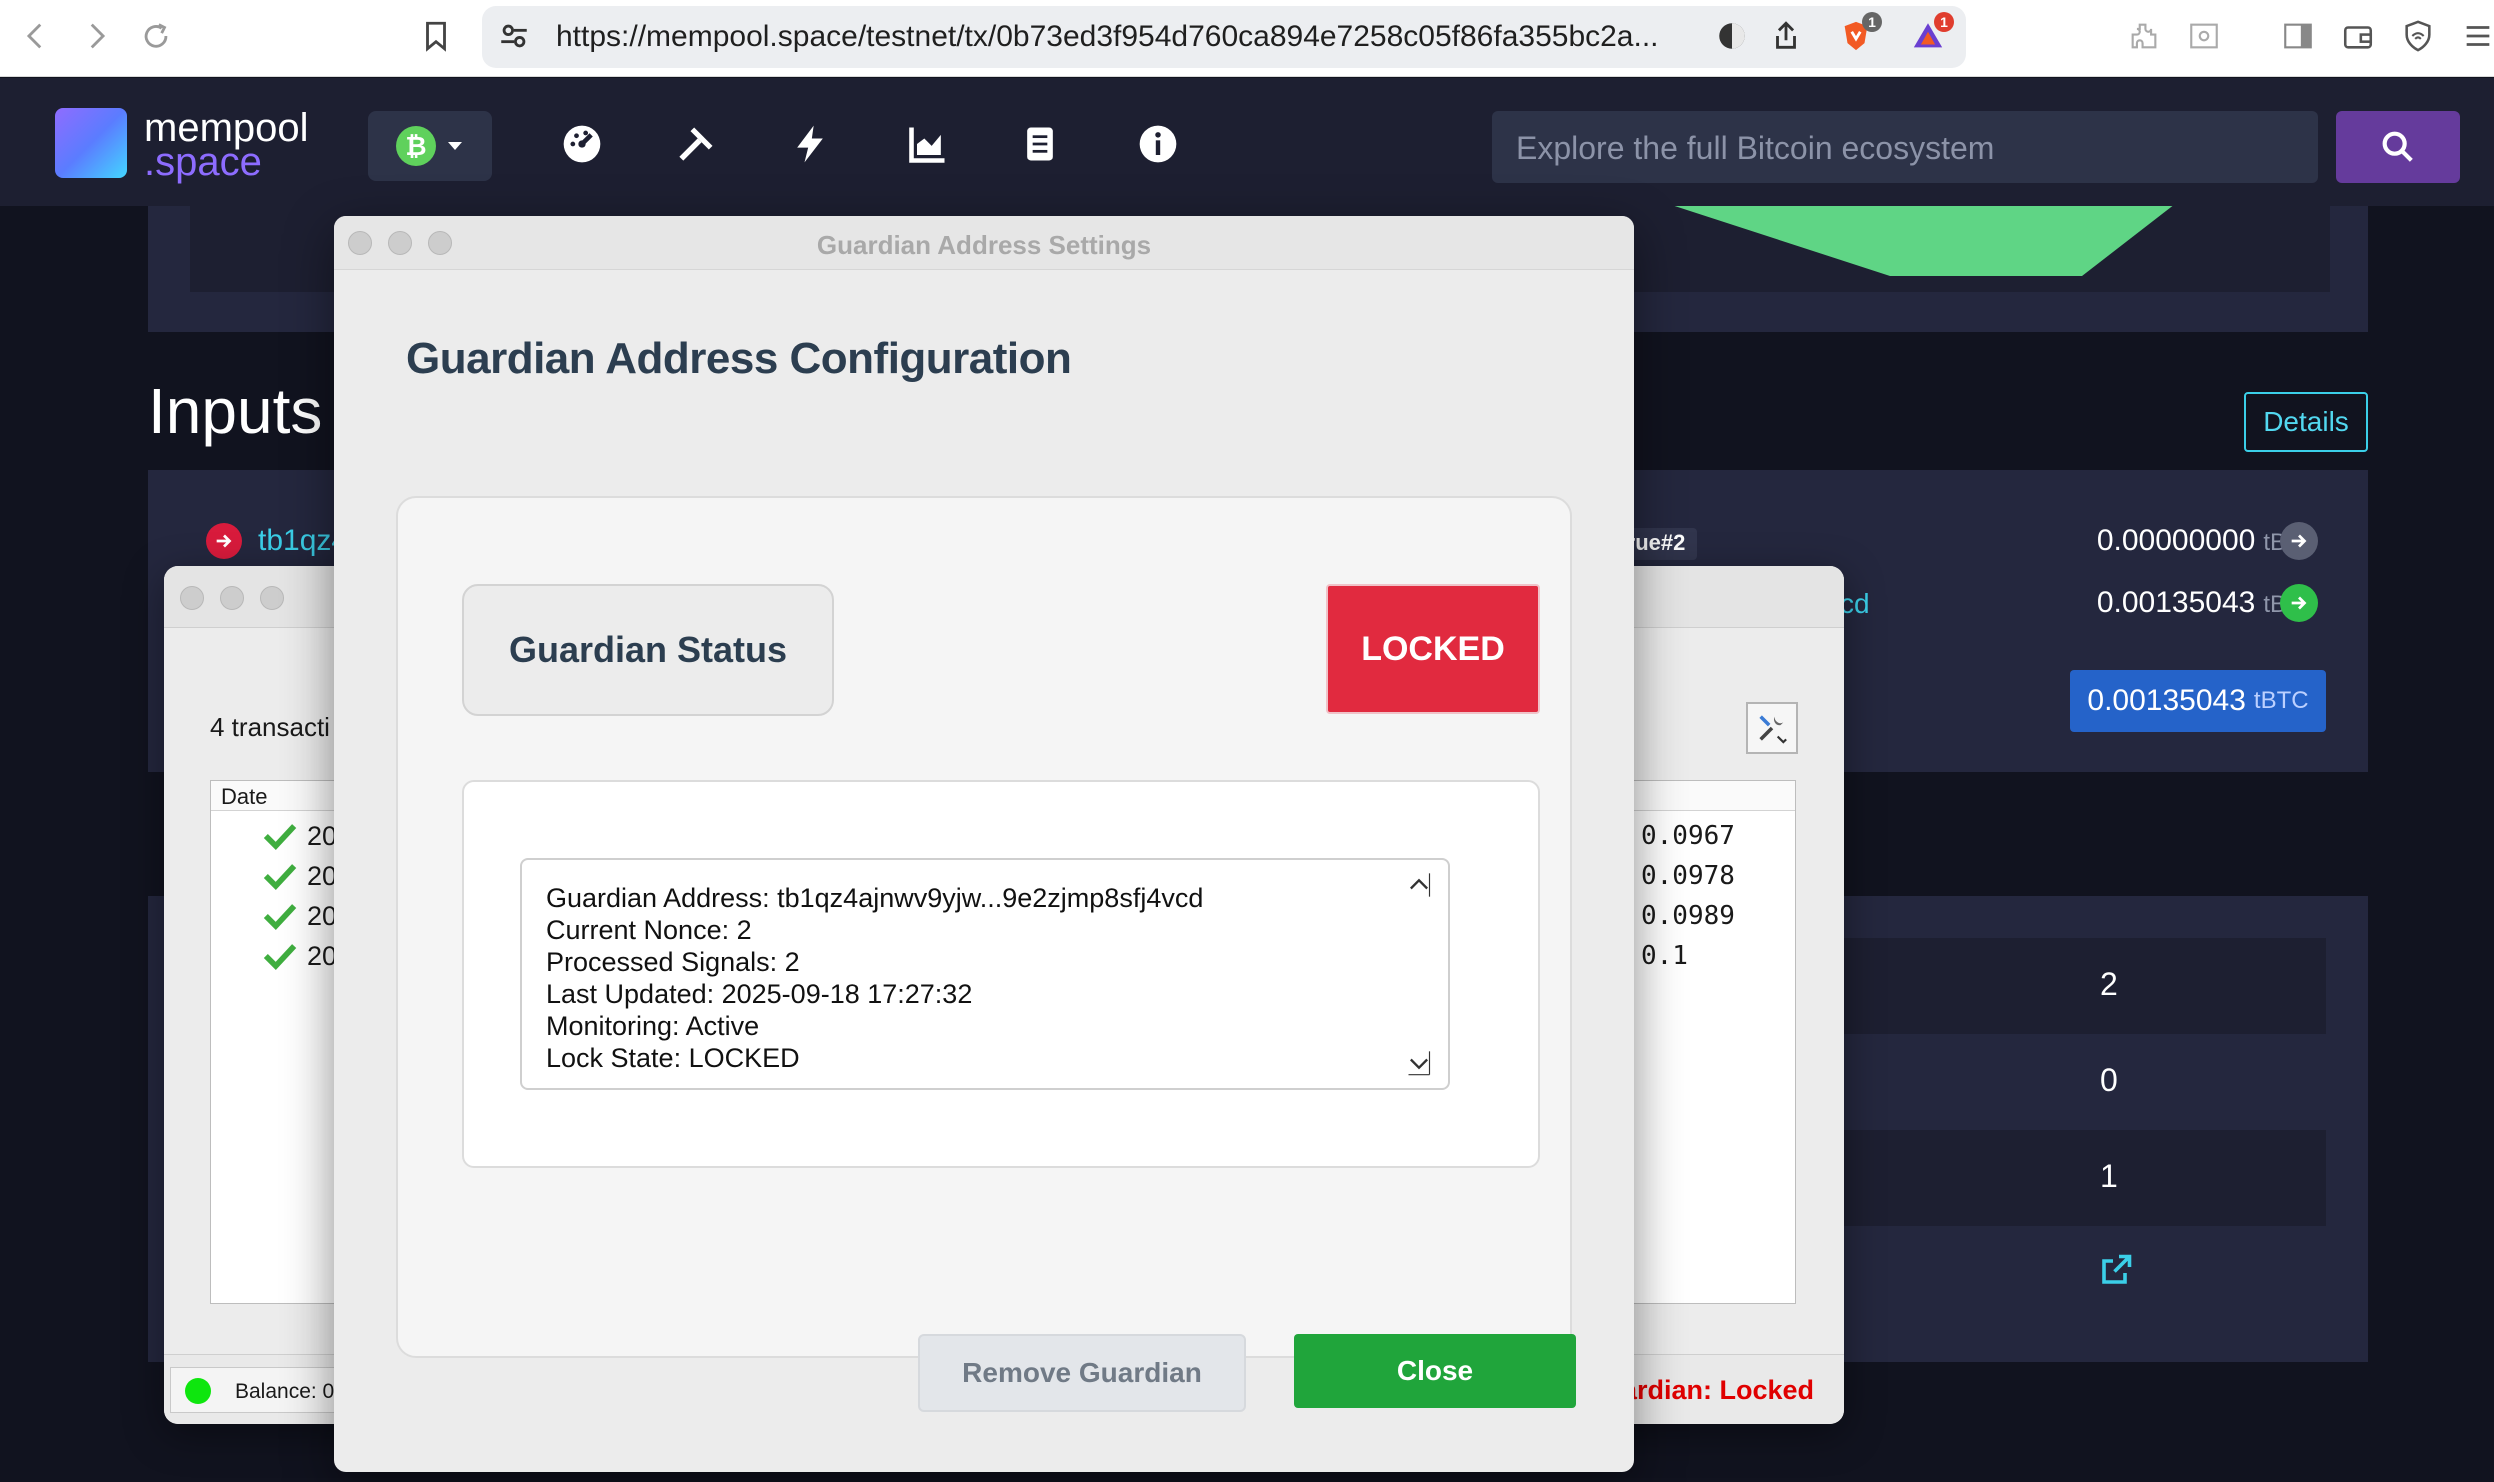 The width and height of the screenshot is (2494, 1482). Describe the element at coordinates (2176, 602) in the screenshot. I see `amount-value: 0.00135043` at that location.